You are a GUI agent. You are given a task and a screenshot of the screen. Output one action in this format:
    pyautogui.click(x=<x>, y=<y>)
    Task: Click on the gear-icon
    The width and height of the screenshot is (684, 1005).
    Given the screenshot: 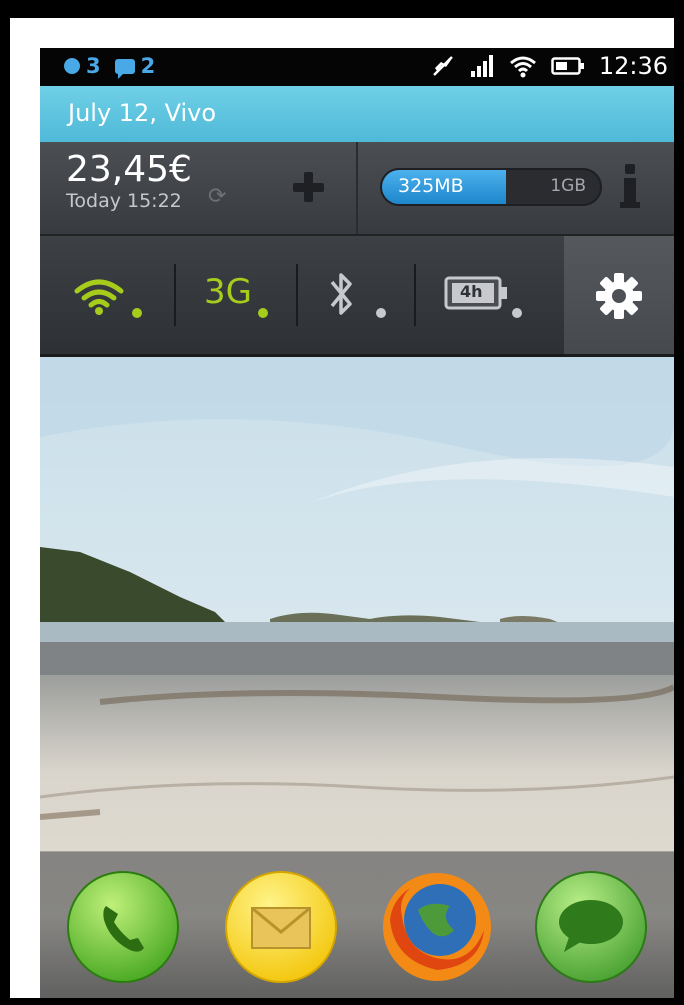 What is the action you would take?
    pyautogui.click(x=619, y=296)
    